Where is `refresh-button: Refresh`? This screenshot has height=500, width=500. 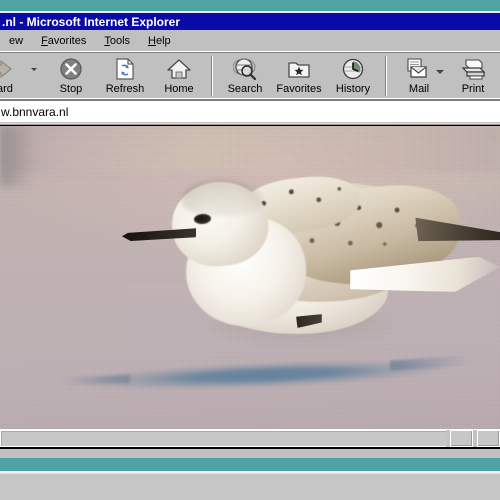 refresh-button: Refresh is located at coordinates (125, 76).